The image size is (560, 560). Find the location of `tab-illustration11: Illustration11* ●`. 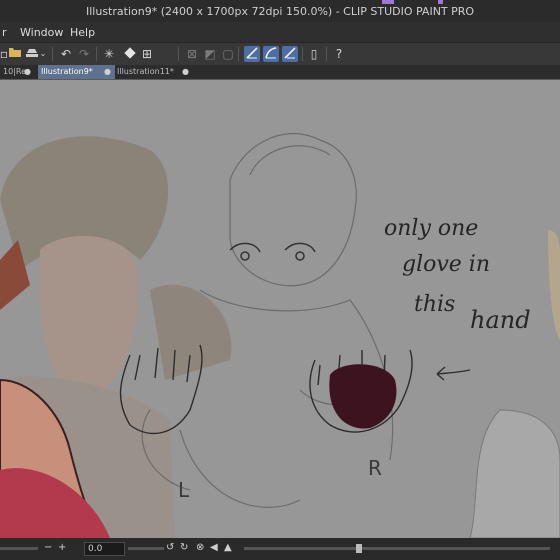

tab-illustration11: Illustration11* ● is located at coordinates (153, 72).